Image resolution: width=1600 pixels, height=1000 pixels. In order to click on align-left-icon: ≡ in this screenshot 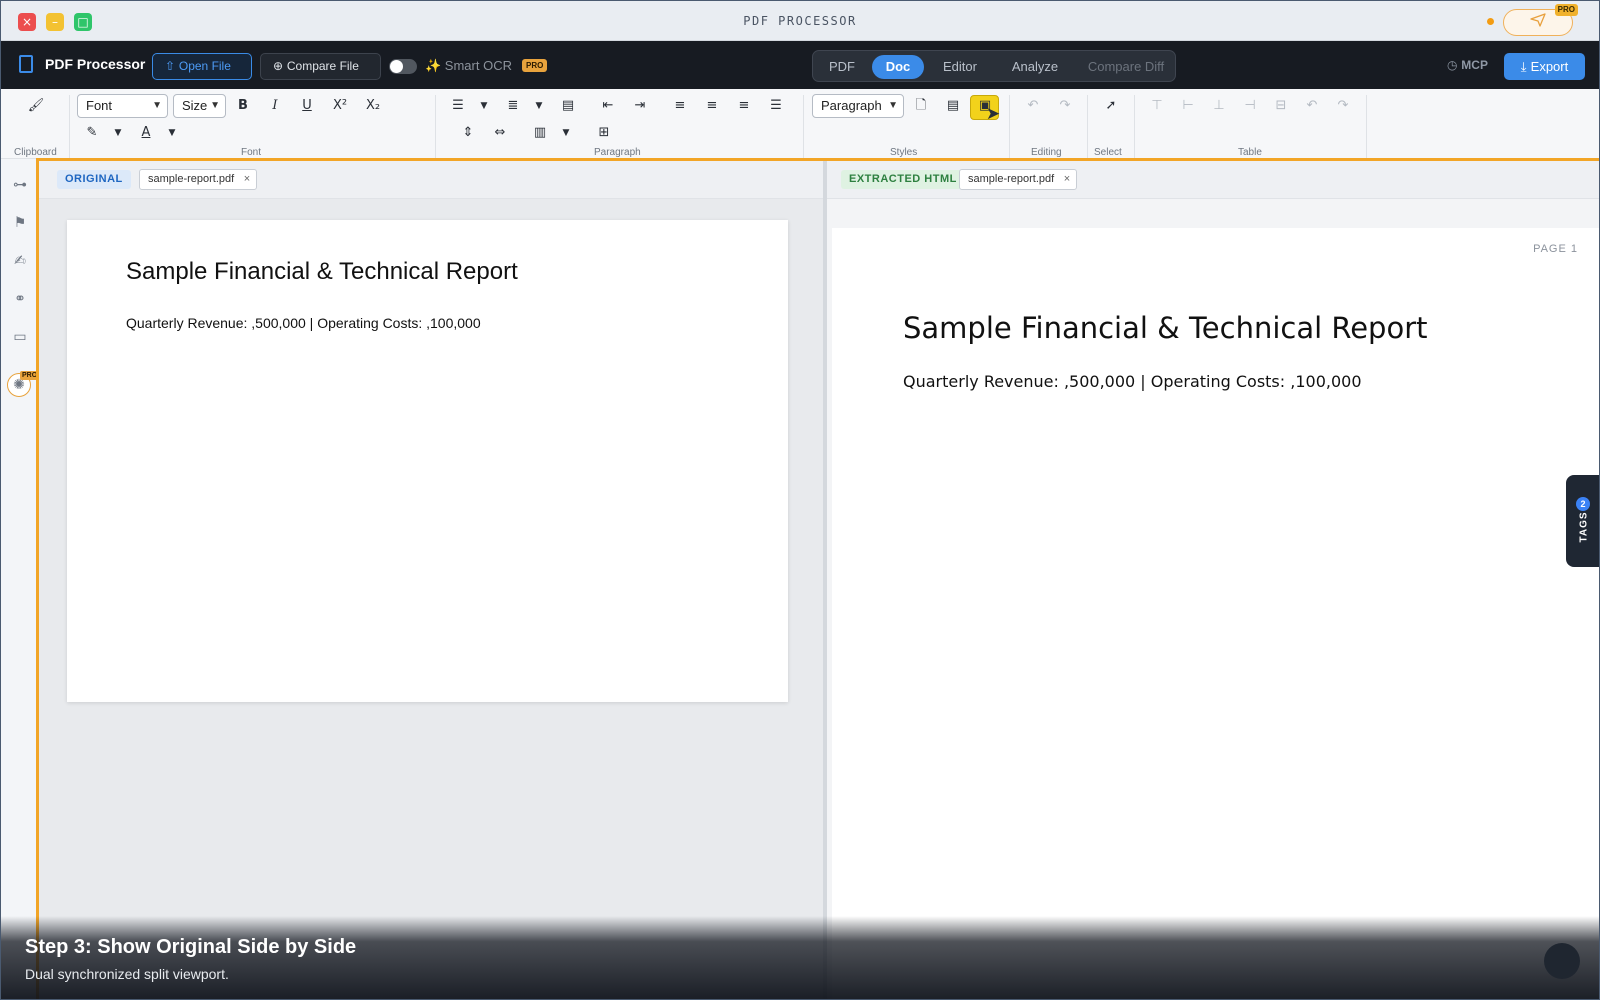, I will do `click(680, 106)`.